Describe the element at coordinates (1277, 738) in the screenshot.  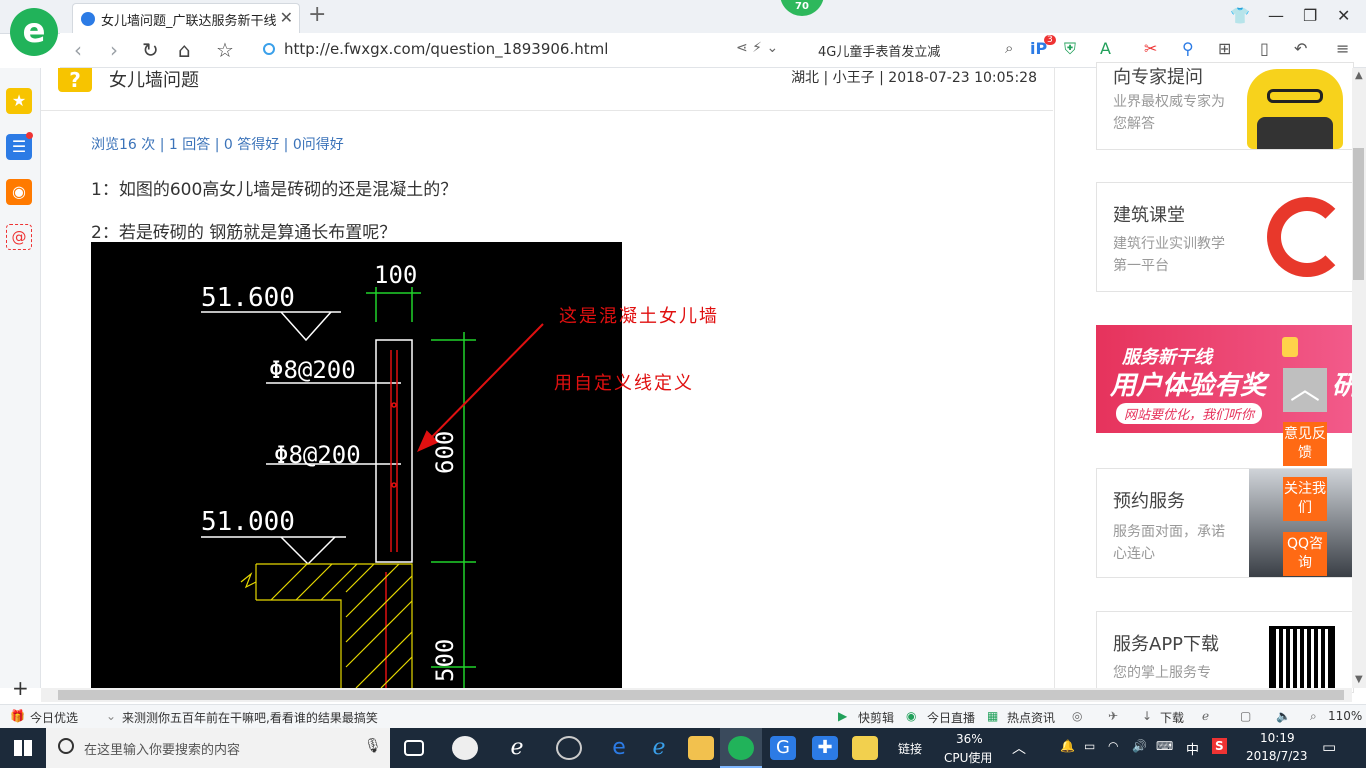
I see `clock-time: 10:19` at that location.